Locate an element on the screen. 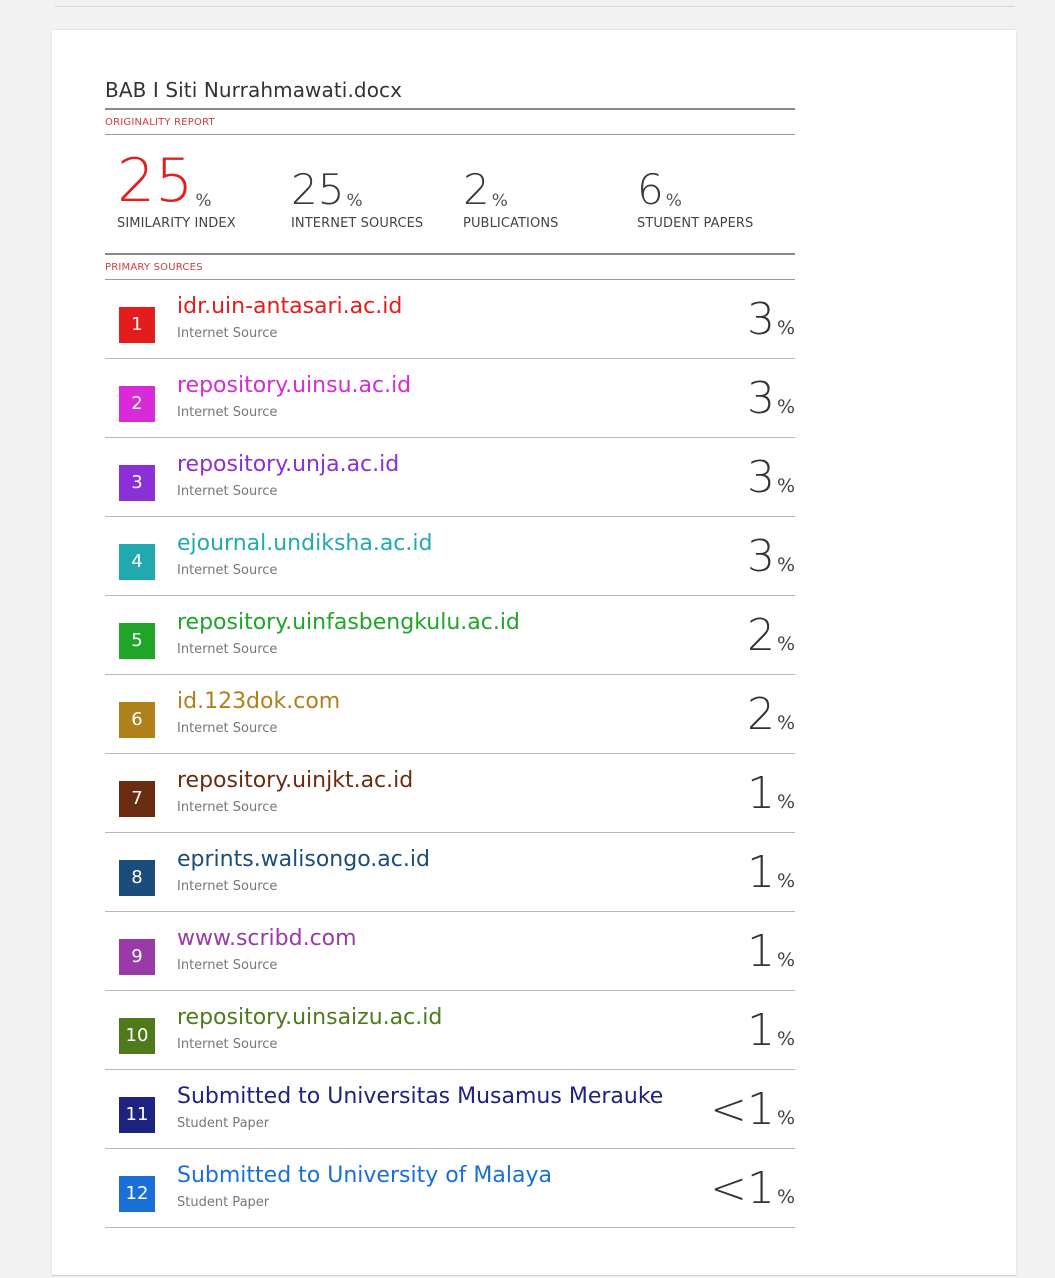 This screenshot has width=1055, height=1278. source-rank-badge: 6 is located at coordinates (137, 720).